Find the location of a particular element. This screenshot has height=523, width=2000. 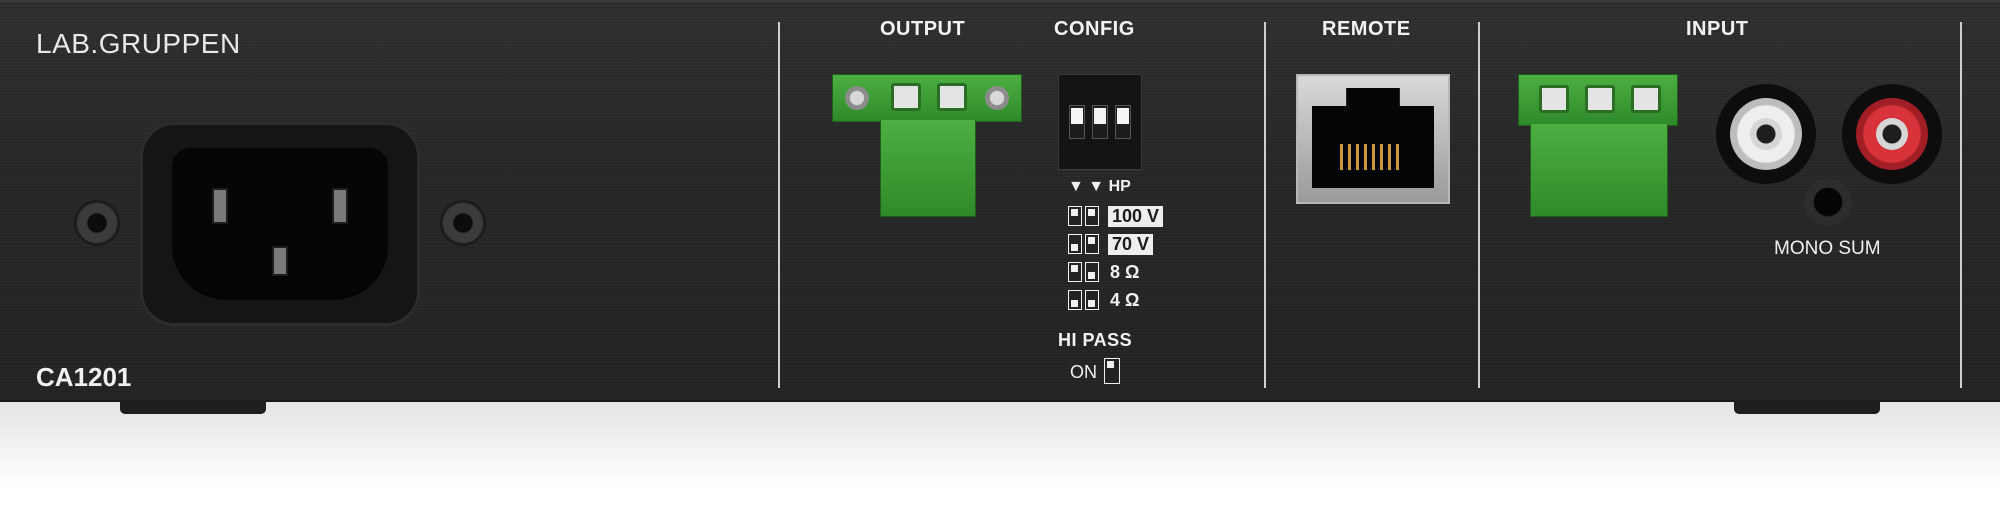

input-terminal-block is located at coordinates (1598, 100).